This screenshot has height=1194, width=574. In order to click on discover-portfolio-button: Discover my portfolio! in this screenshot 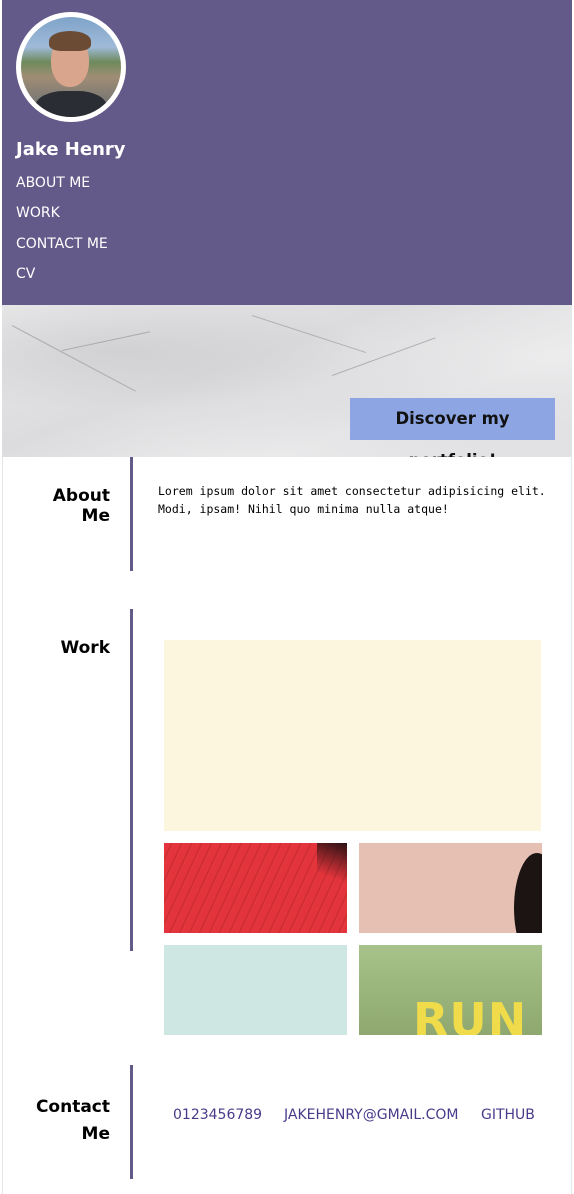, I will do `click(452, 427)`.